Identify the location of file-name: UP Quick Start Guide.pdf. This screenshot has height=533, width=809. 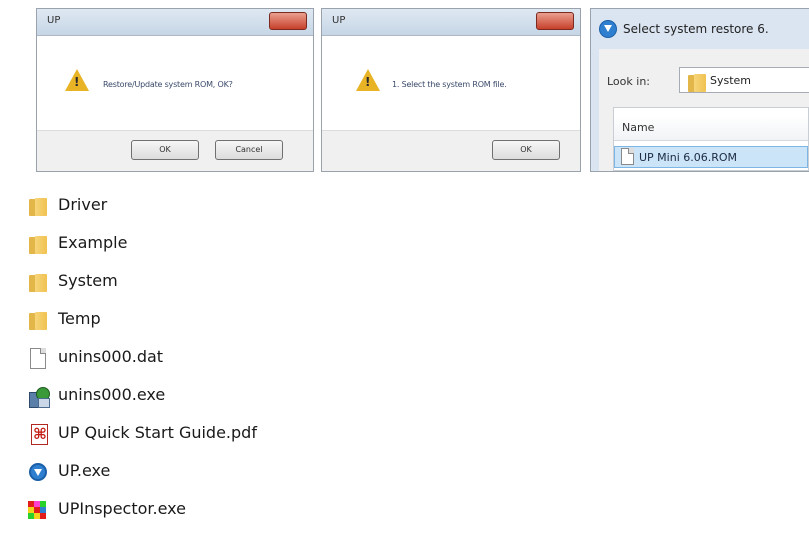
(157, 432).